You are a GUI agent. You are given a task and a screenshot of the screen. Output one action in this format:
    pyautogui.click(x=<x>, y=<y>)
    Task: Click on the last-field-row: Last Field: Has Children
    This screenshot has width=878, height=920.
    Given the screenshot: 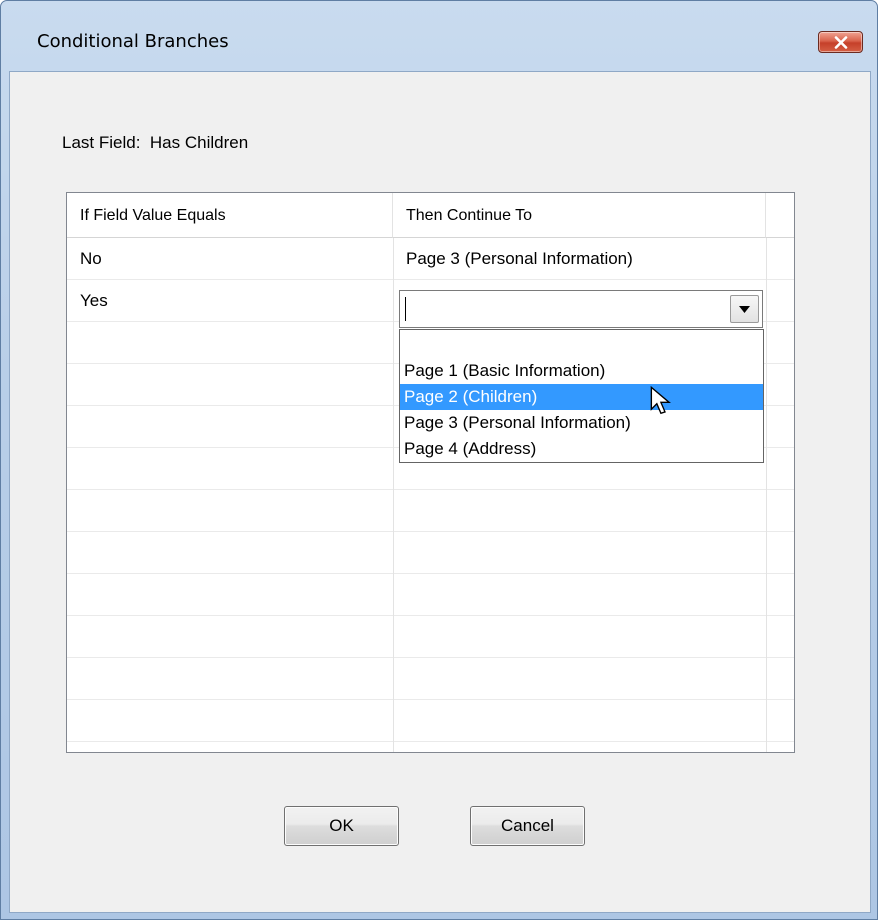 What is the action you would take?
    pyautogui.click(x=155, y=143)
    